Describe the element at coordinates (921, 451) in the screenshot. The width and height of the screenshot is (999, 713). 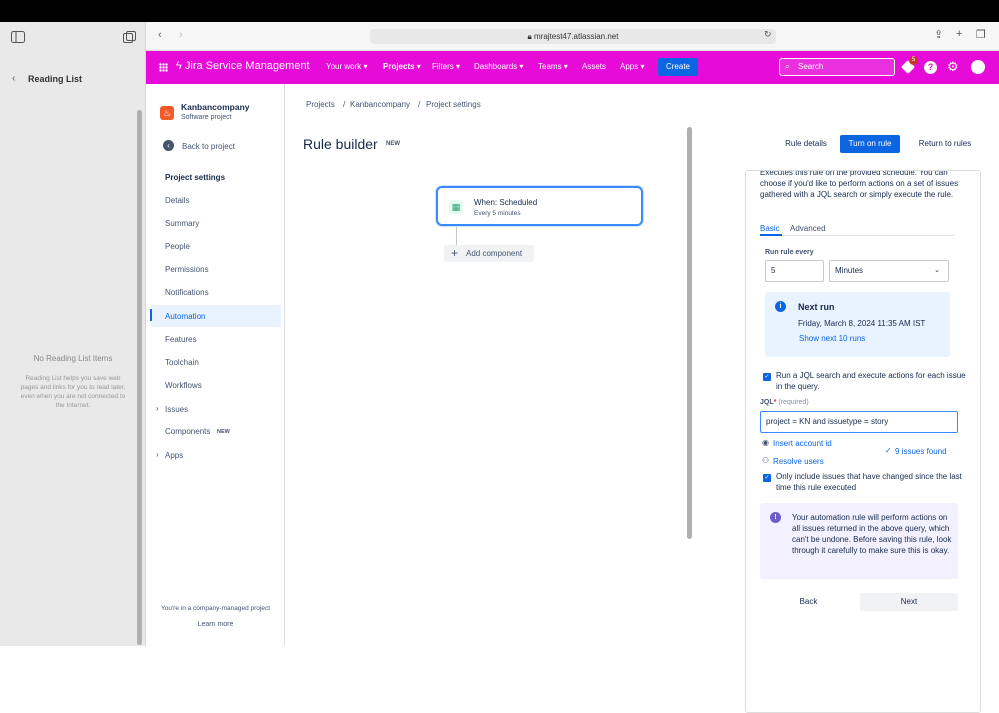
I see `issues-found-link: 9 issues found` at that location.